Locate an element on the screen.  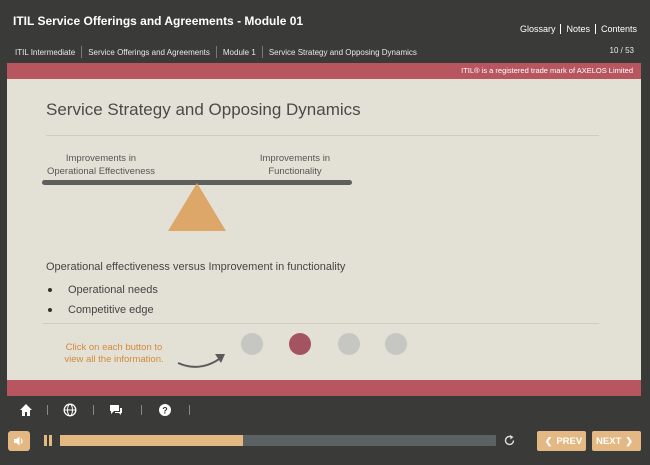
next-button: NEXT ❯ is located at coordinates (616, 441).